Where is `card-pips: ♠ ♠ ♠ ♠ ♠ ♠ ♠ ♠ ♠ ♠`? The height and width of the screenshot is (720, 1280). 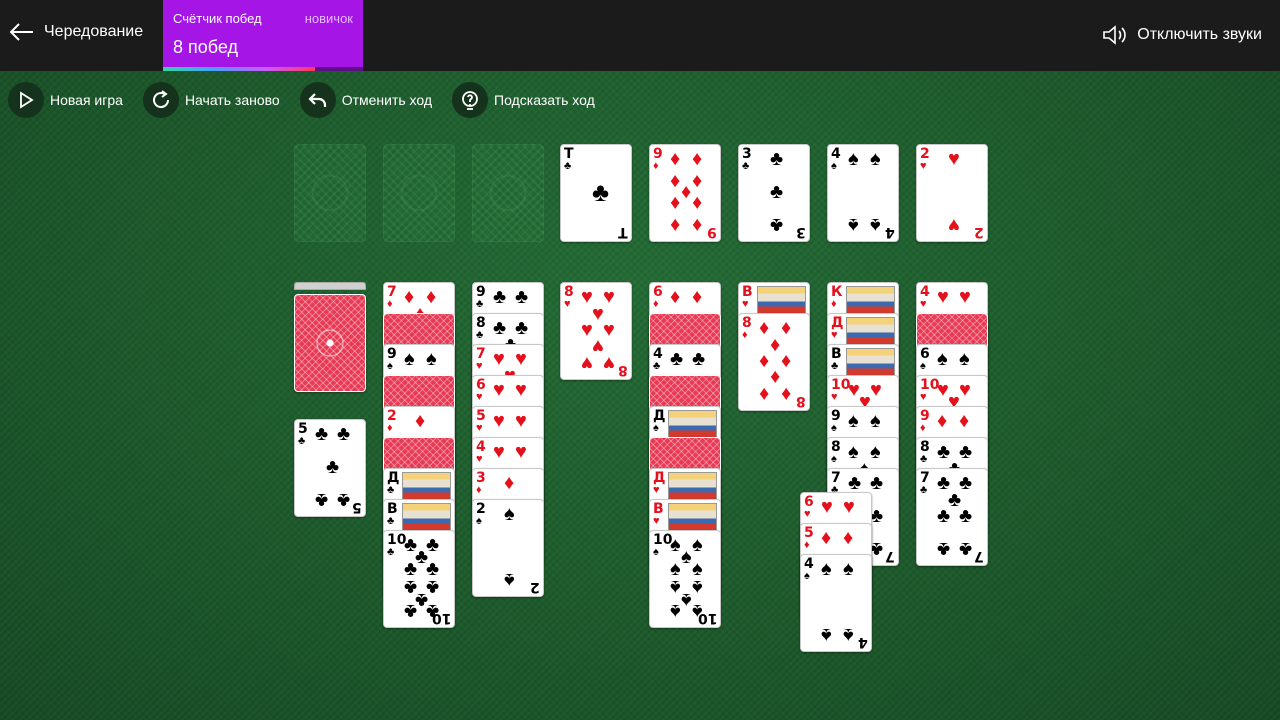
card-pips: ♠ ♠ ♠ ♠ ♠ ♠ ♠ ♠ ♠ ♠ is located at coordinates (689, 578).